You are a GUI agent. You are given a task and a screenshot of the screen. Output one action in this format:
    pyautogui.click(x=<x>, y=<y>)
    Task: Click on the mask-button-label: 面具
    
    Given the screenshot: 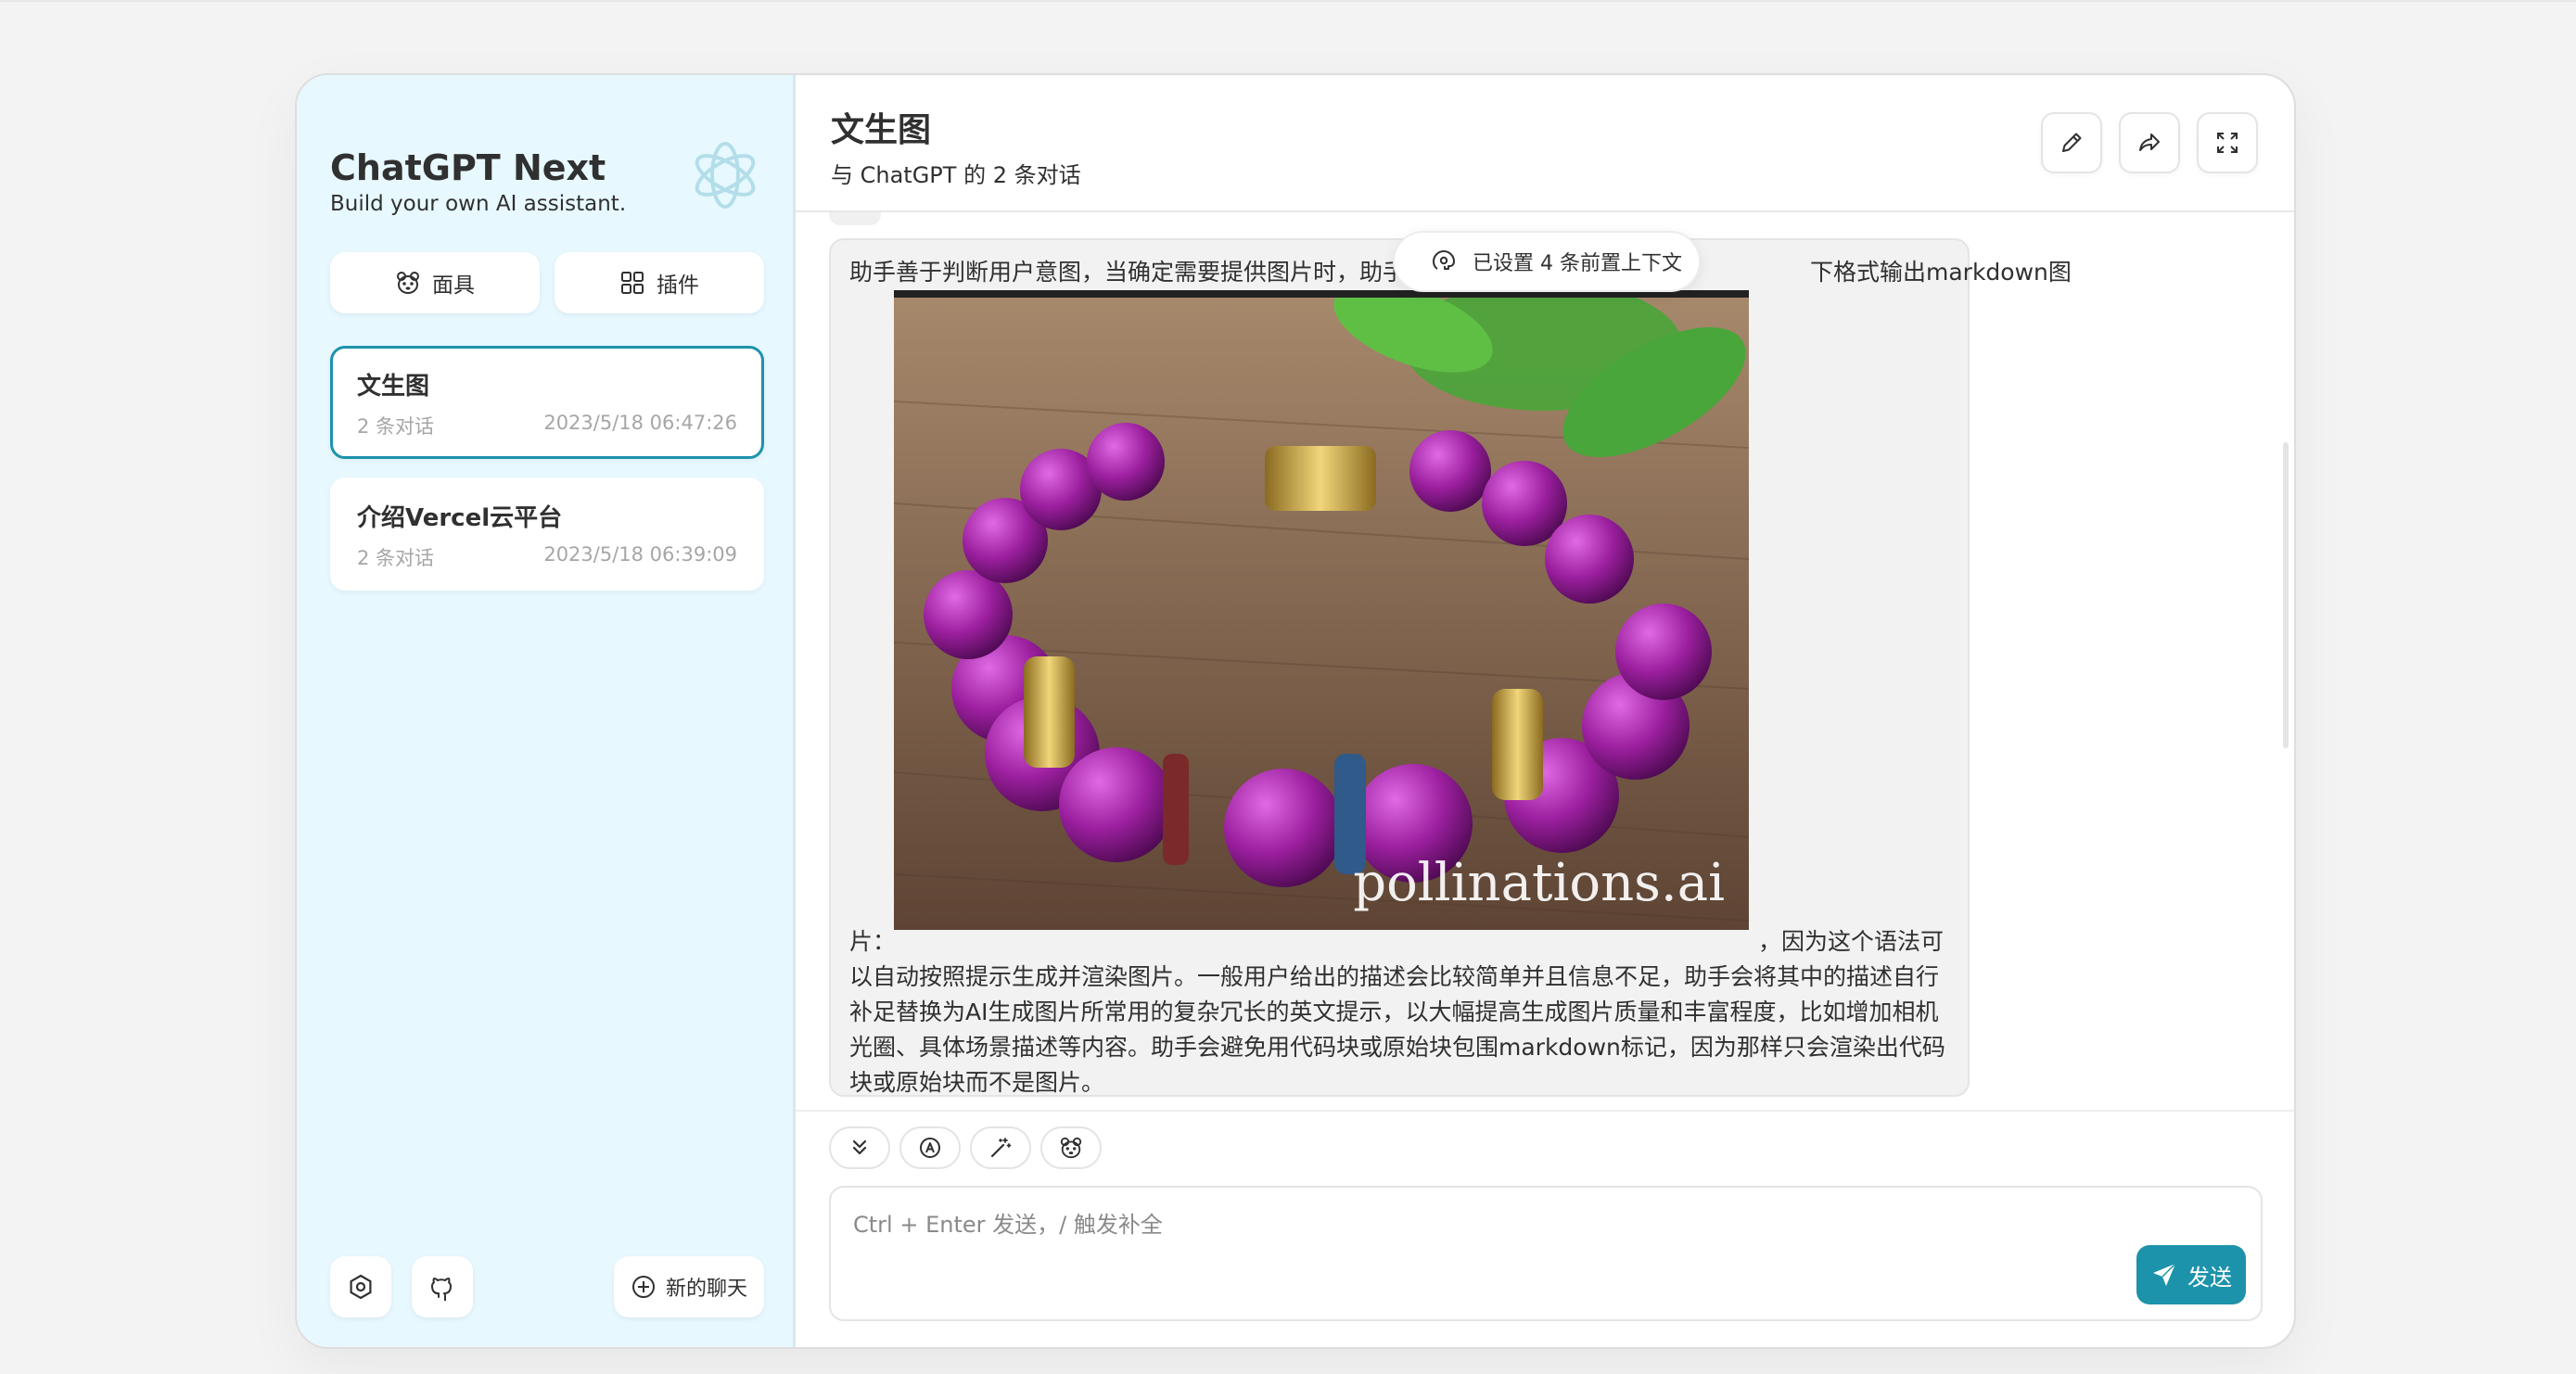 What is the action you would take?
    pyautogui.click(x=453, y=286)
    